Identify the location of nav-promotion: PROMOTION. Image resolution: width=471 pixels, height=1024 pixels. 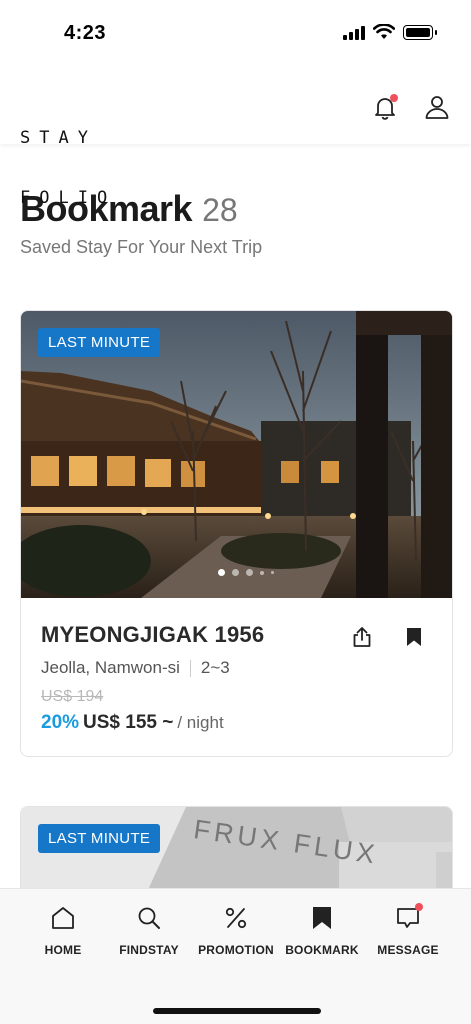
(236, 930).